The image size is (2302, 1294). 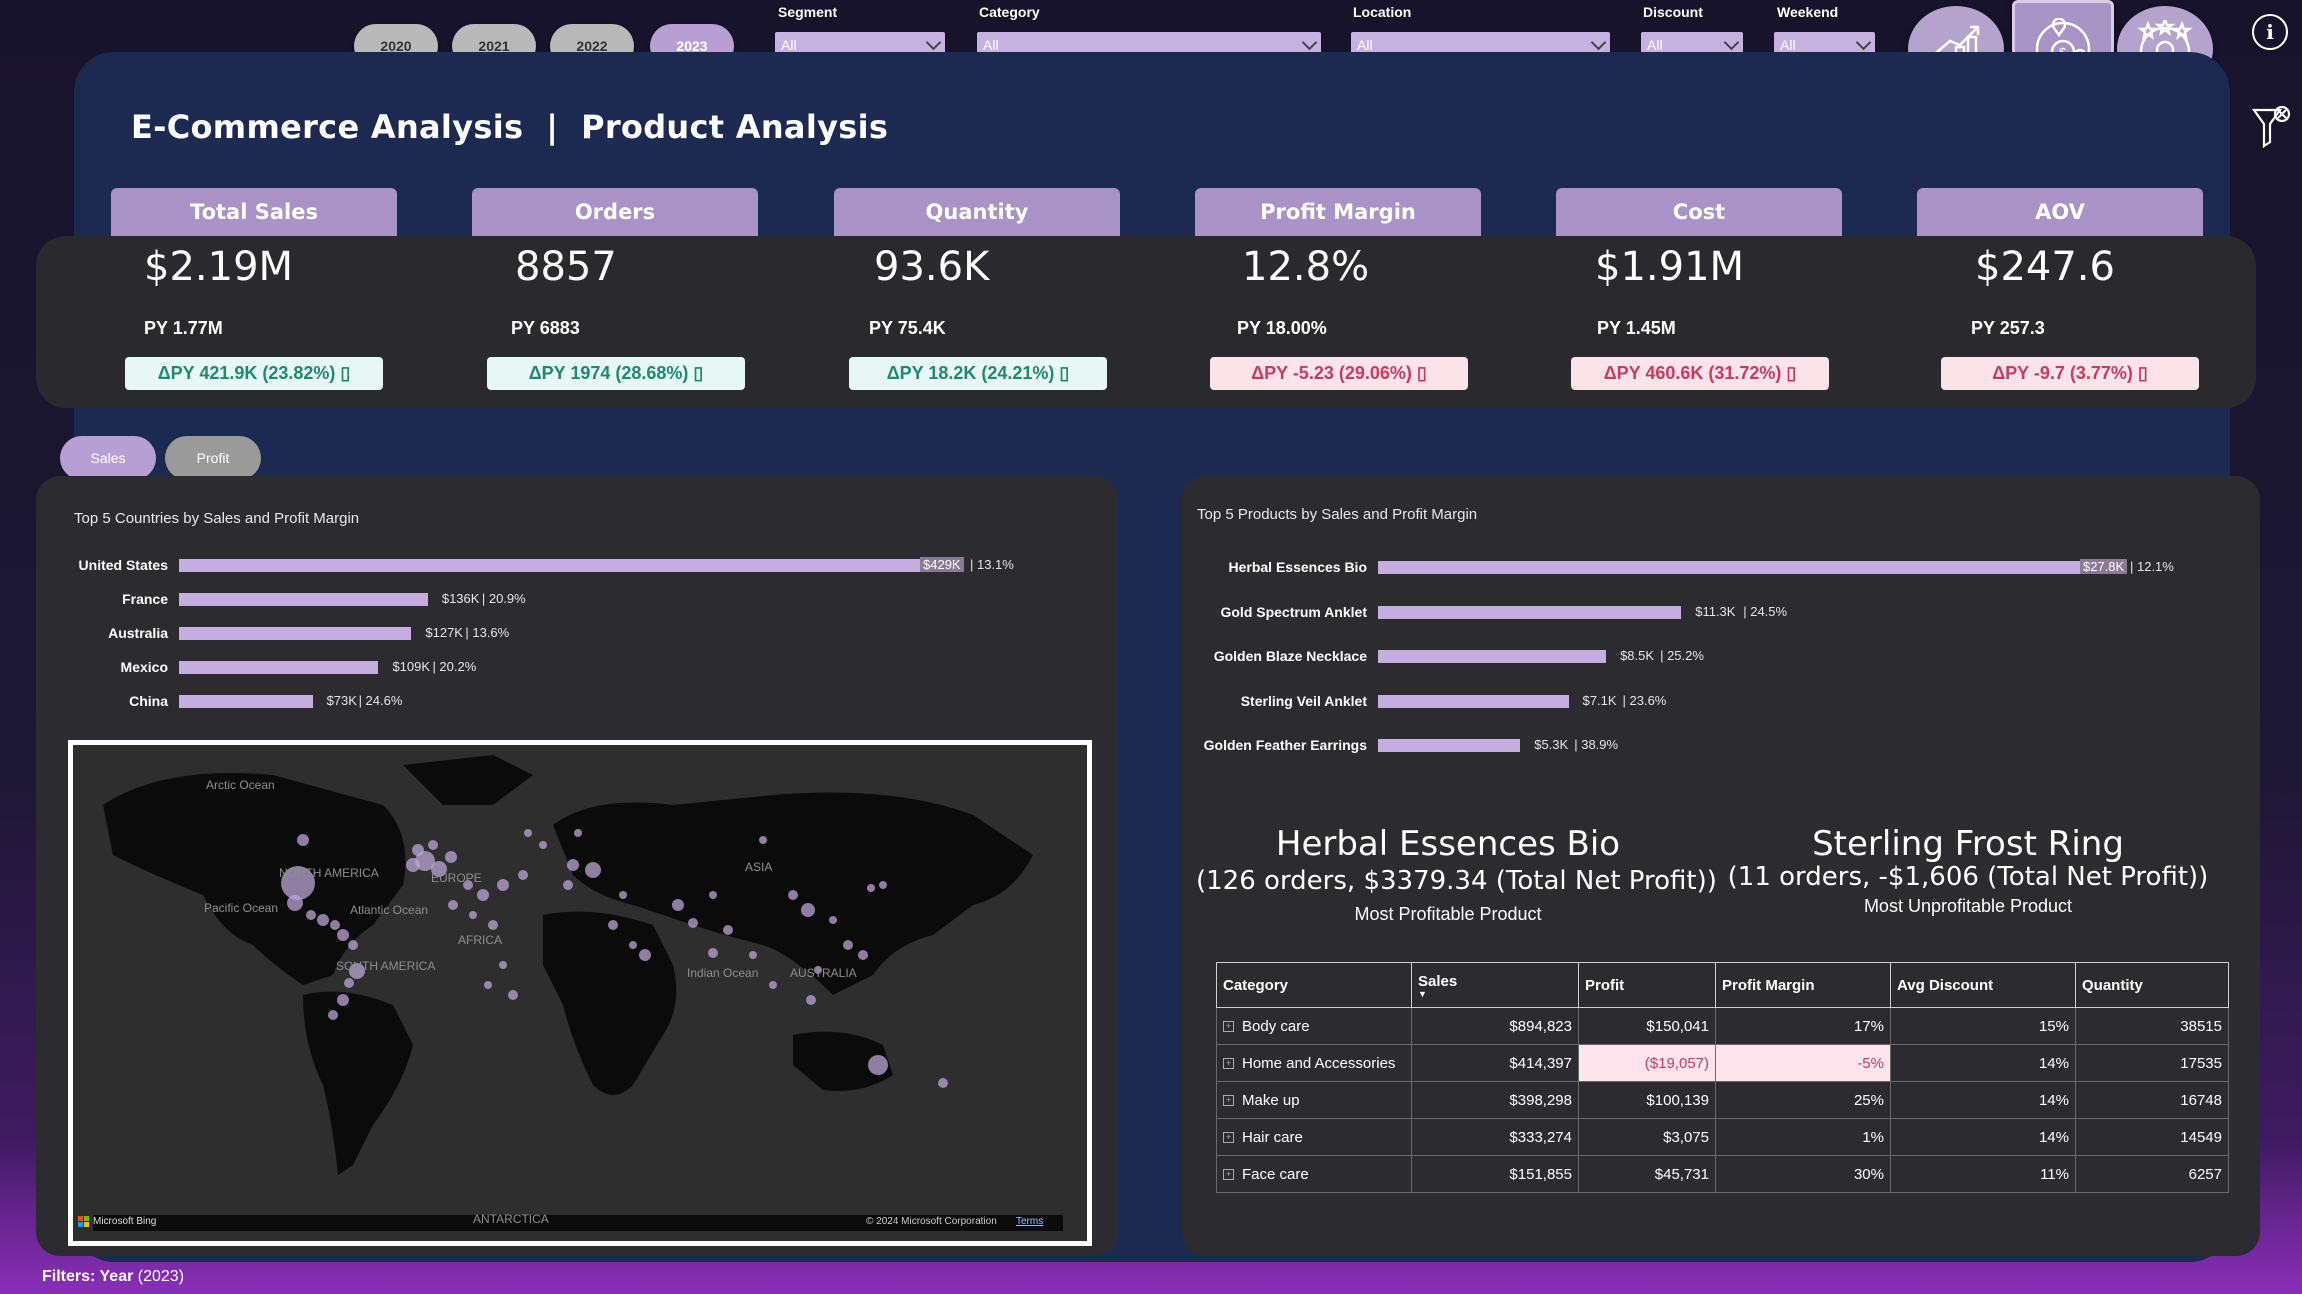 What do you see at coordinates (2104, 566) in the screenshot?
I see `bar-value-label: $27.8K` at bounding box center [2104, 566].